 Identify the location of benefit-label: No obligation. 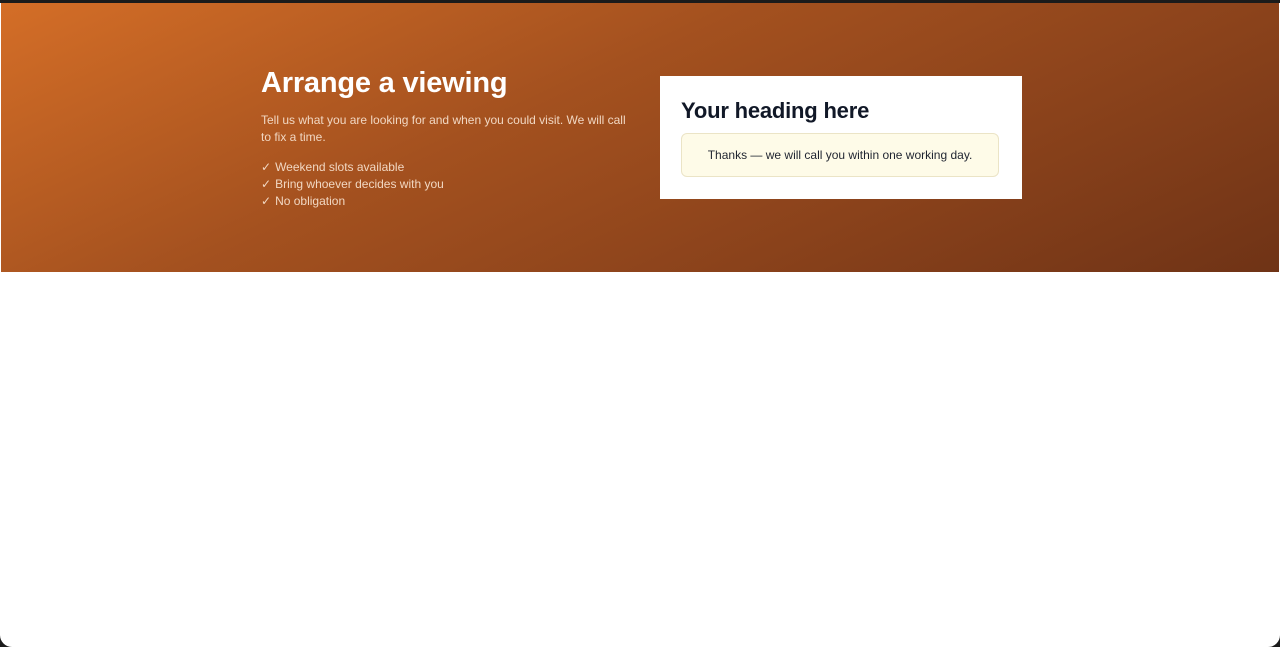
(310, 201).